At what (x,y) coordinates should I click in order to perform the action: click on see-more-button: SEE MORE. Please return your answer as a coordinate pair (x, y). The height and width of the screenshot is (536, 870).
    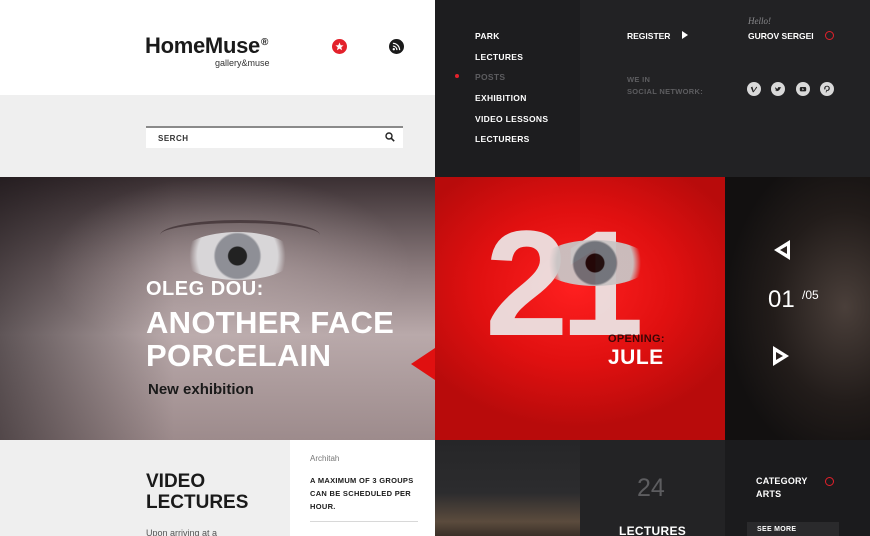
    Looking at the image, I should click on (793, 529).